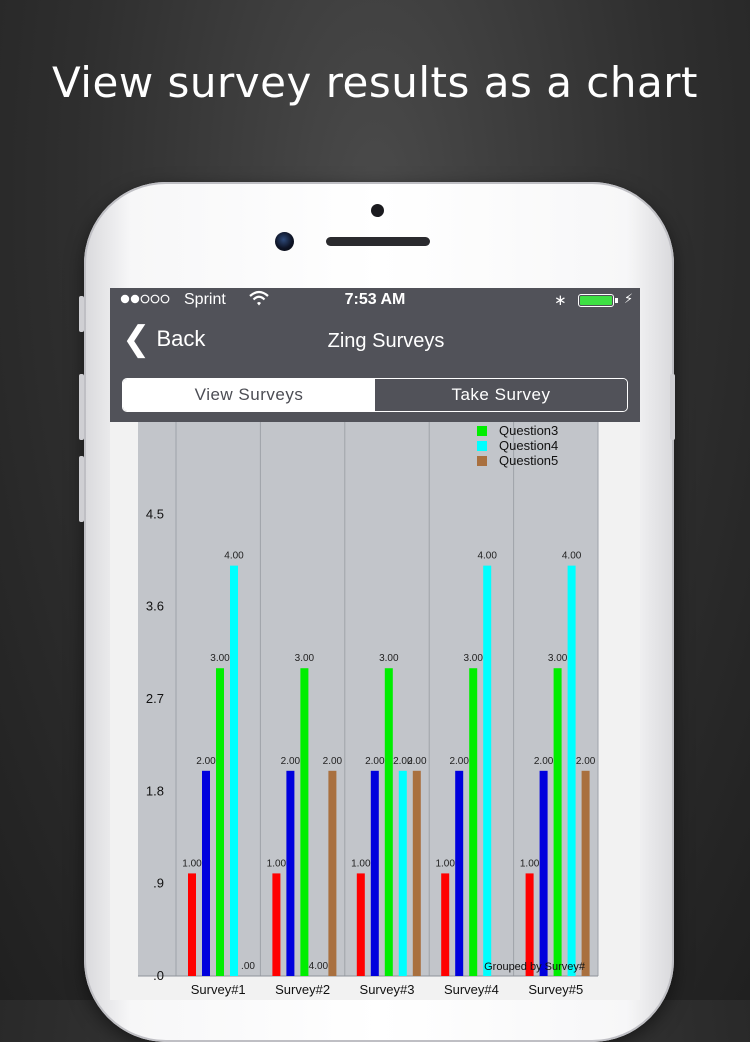 The width and height of the screenshot is (750, 1042). What do you see at coordinates (386, 341) in the screenshot?
I see `page-title: Zing Surveys` at bounding box center [386, 341].